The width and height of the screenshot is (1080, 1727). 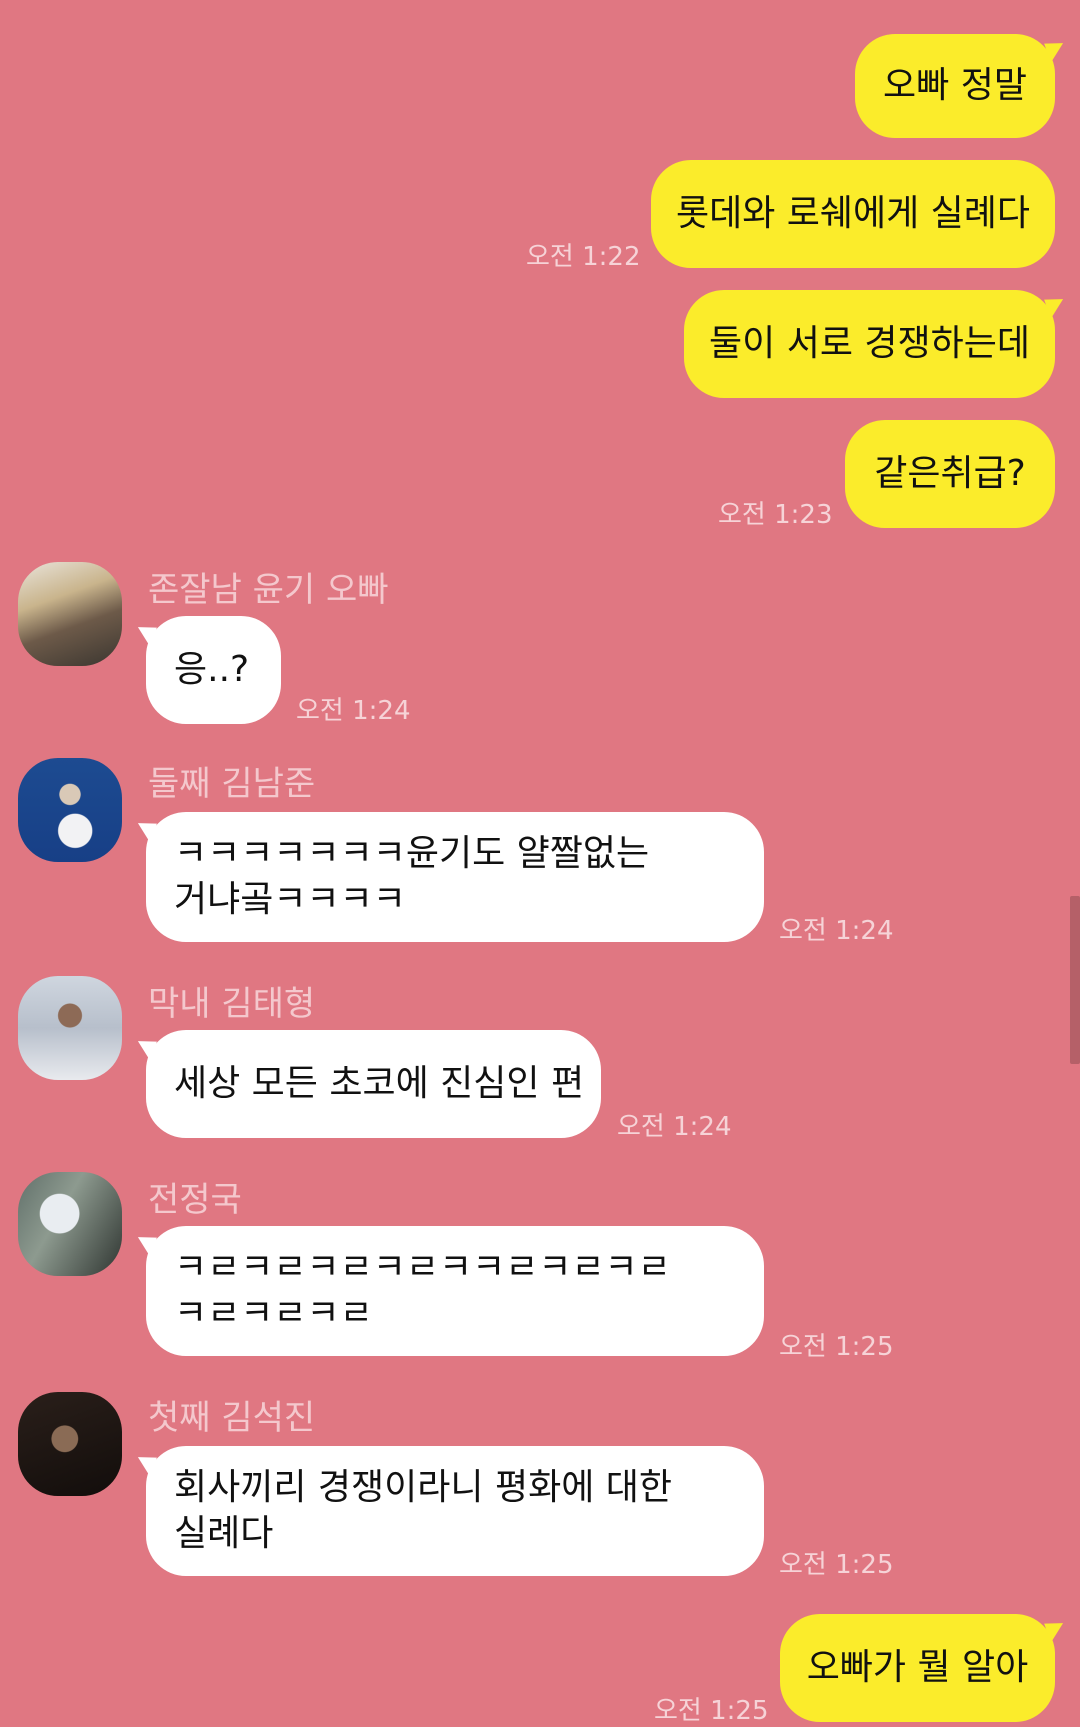 I want to click on message-text: 둘이 서로 경쟁하는데, so click(x=869, y=343).